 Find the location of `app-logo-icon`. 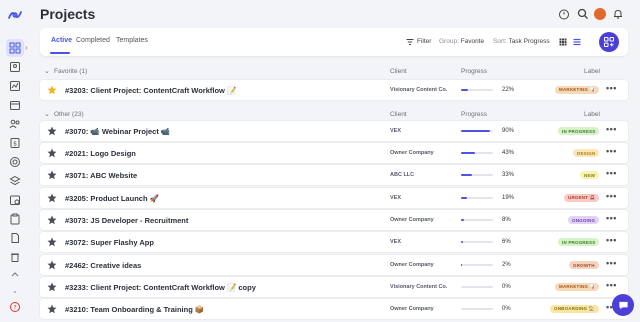

app-logo-icon is located at coordinates (15, 15).